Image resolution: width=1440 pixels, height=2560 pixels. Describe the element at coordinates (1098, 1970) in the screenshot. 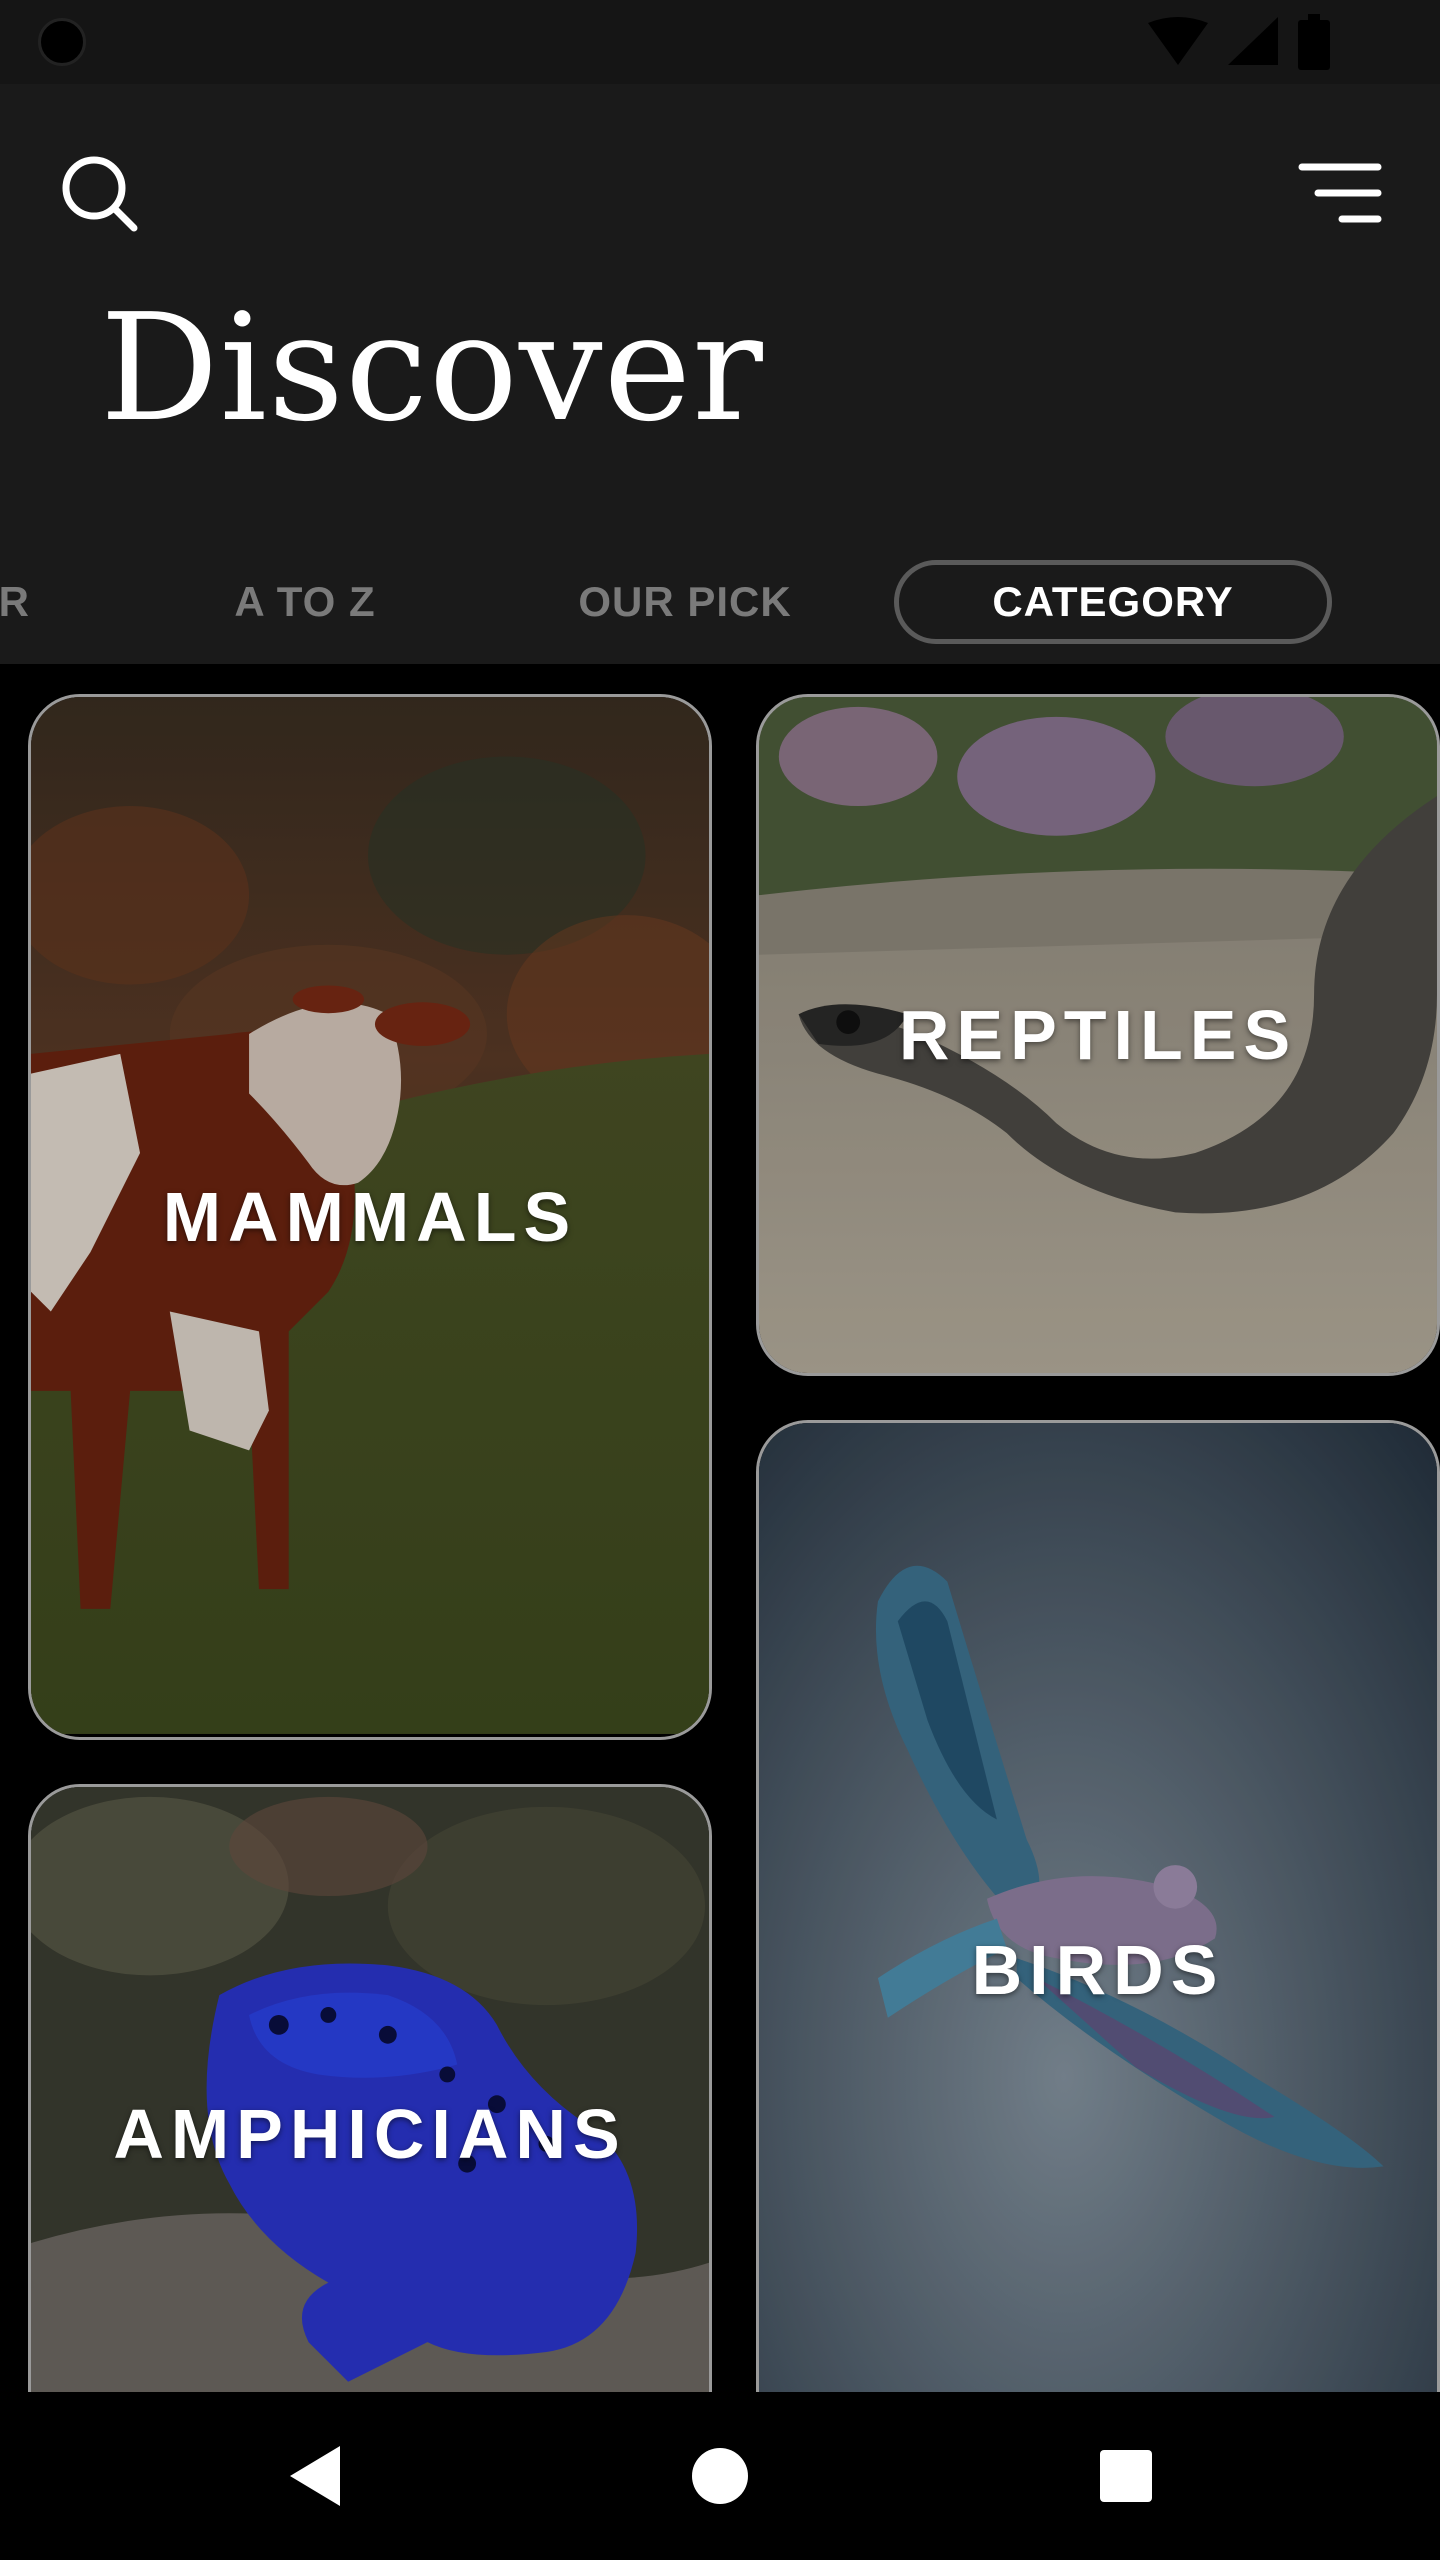

I see `category-label: BIRDS` at that location.